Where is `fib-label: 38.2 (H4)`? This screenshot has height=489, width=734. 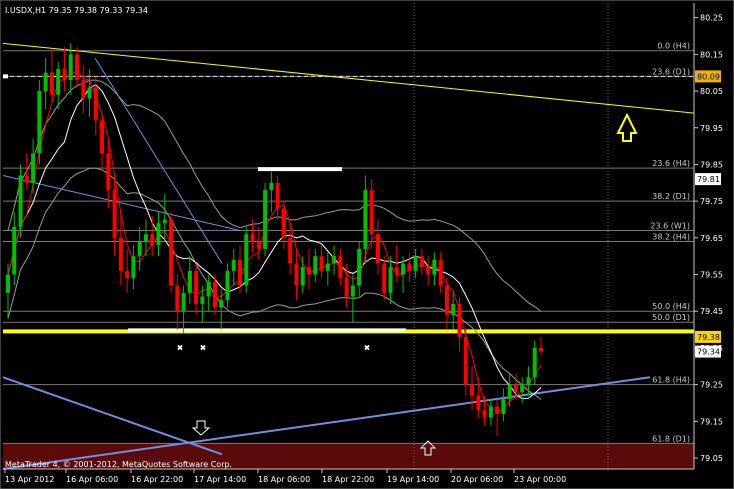
fib-label: 38.2 (H4) is located at coordinates (671, 237).